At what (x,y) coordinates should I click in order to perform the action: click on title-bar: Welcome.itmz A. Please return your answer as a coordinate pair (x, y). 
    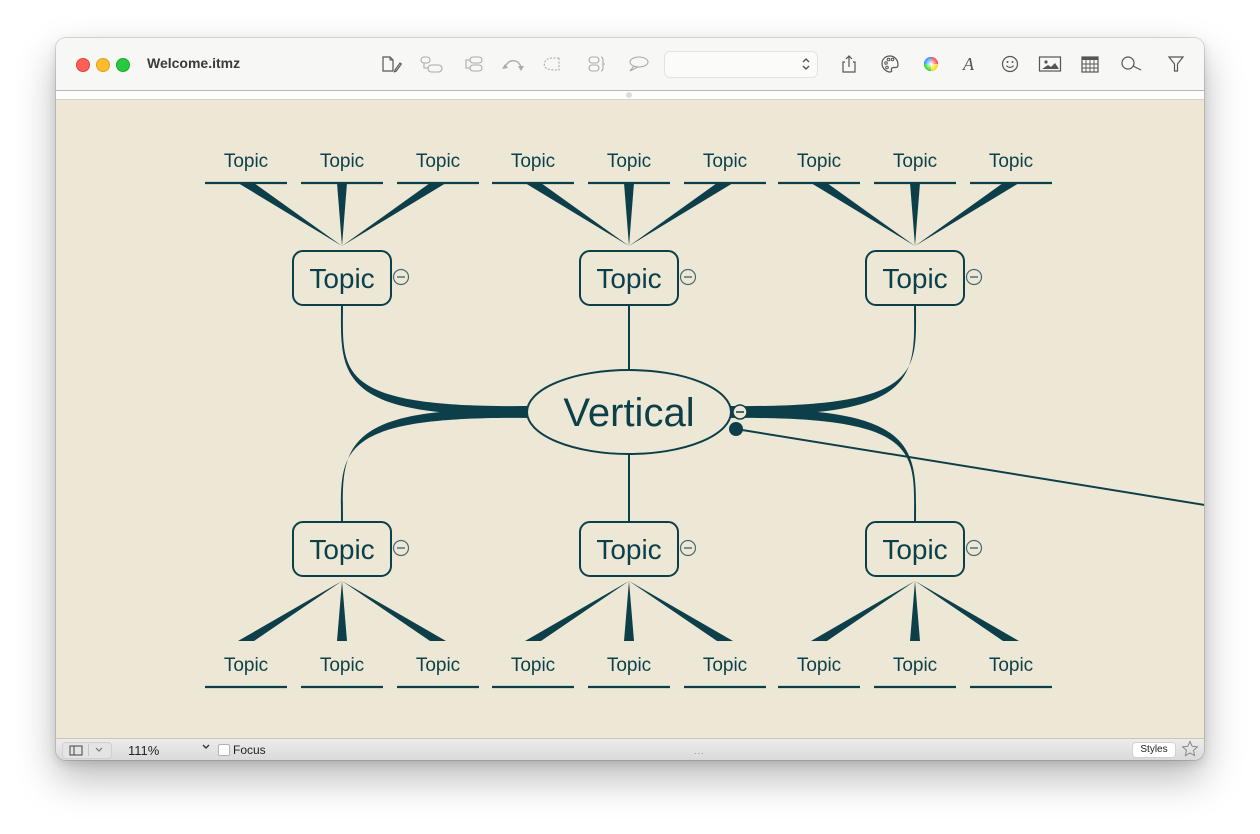
    Looking at the image, I should click on (630, 64).